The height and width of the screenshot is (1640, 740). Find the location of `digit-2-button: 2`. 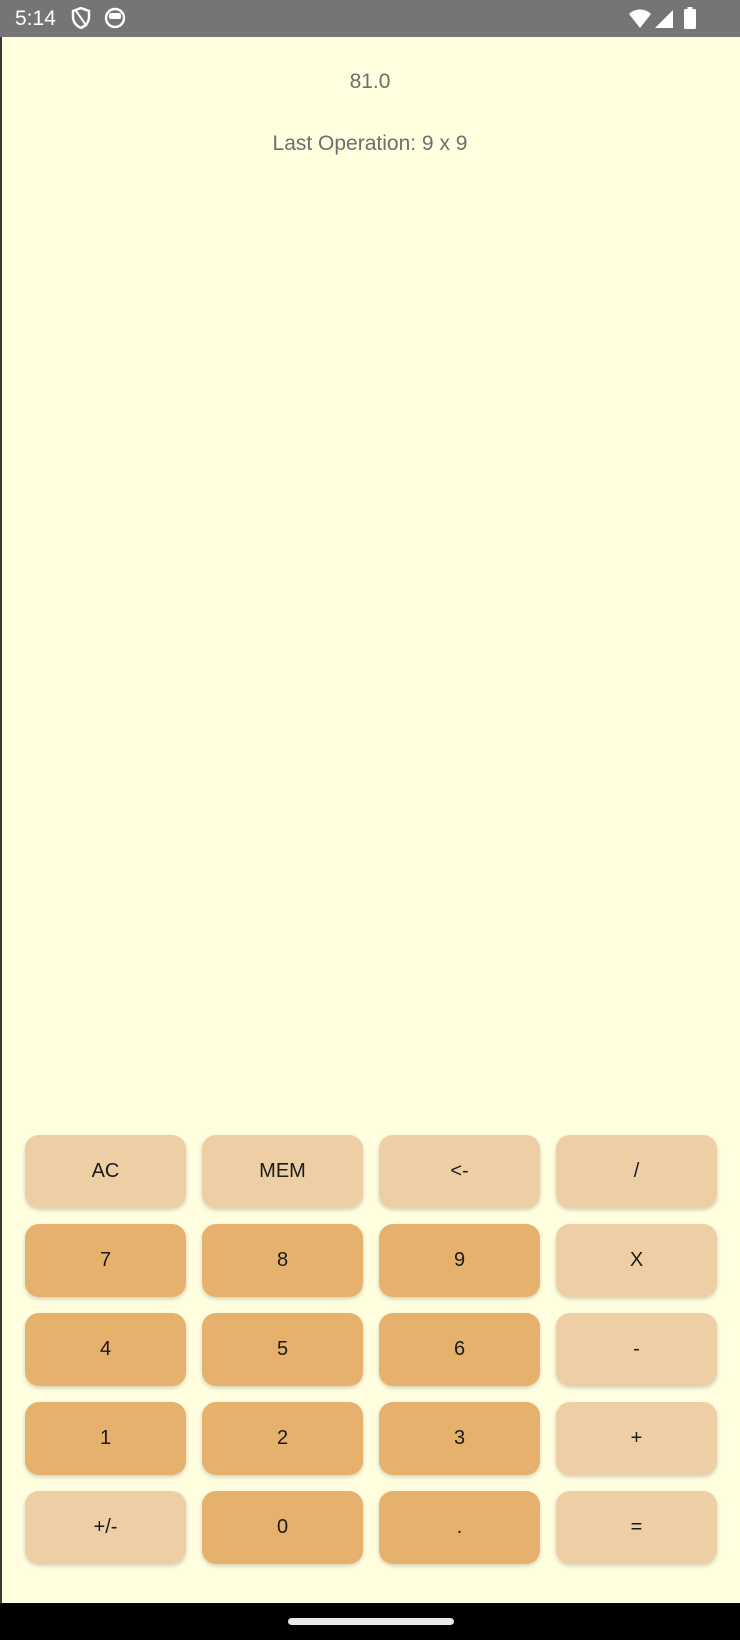

digit-2-button: 2 is located at coordinates (282, 1438).